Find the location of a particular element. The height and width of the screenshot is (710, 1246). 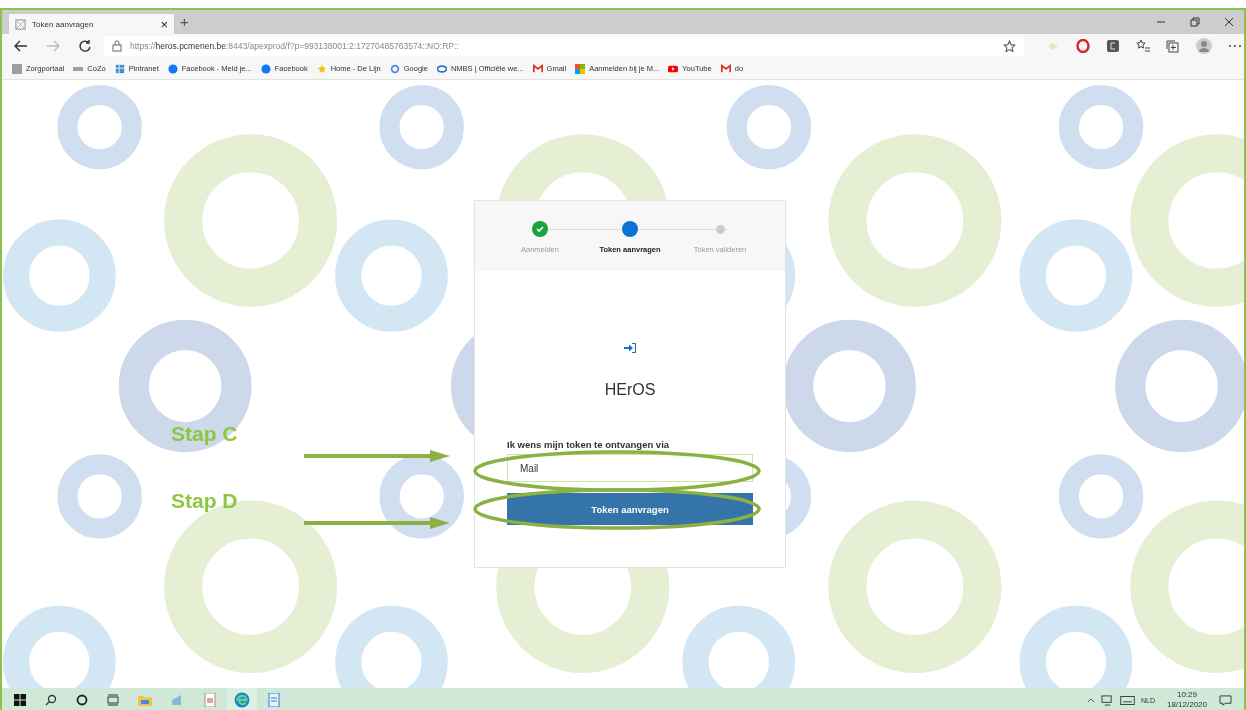

refresh-icon is located at coordinates (85, 46).